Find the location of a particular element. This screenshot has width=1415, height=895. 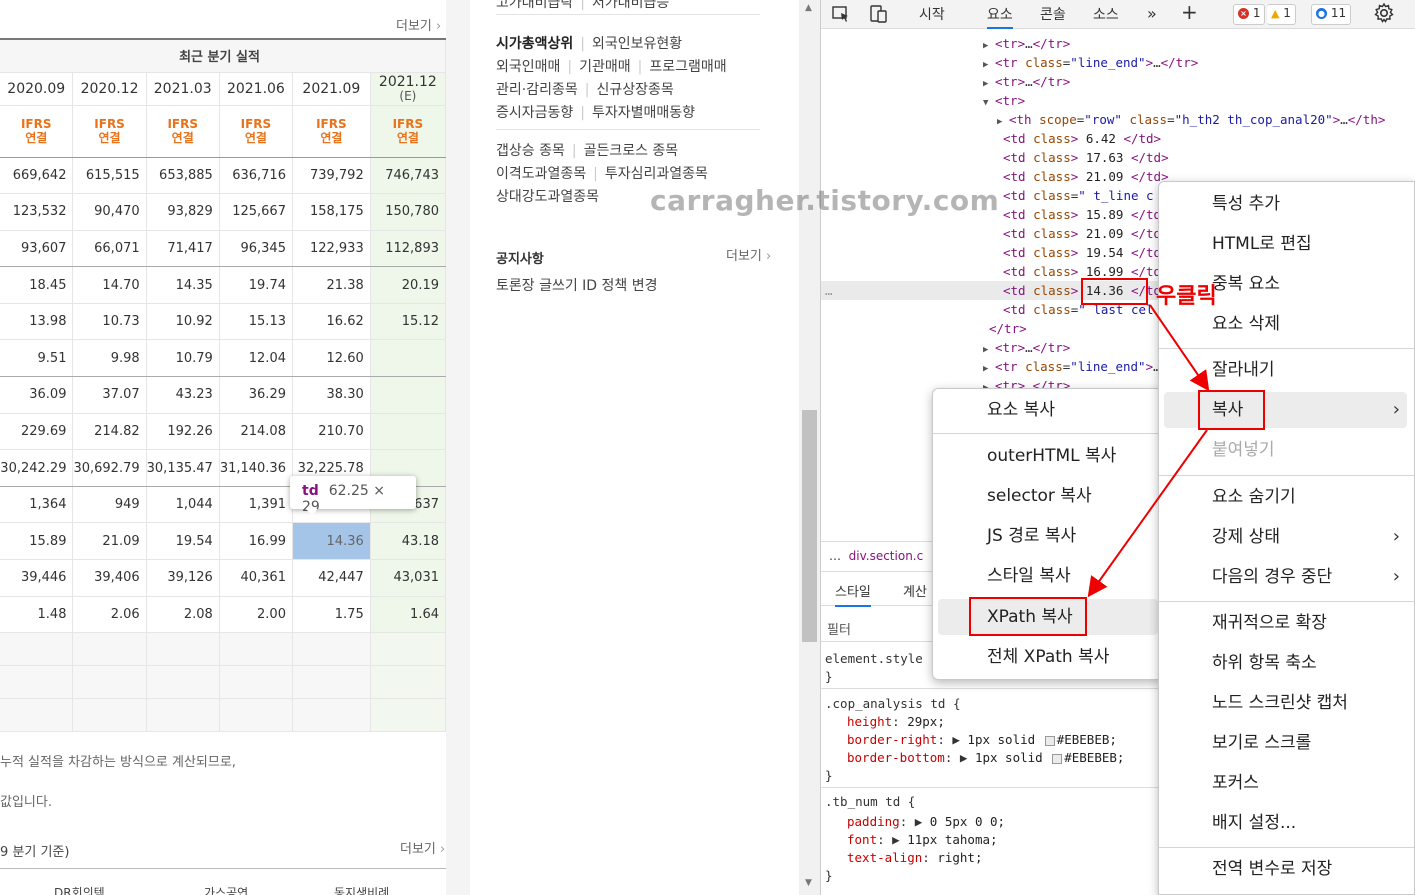

context-menu-item: 전역 변수로 저장 is located at coordinates (1313, 869).